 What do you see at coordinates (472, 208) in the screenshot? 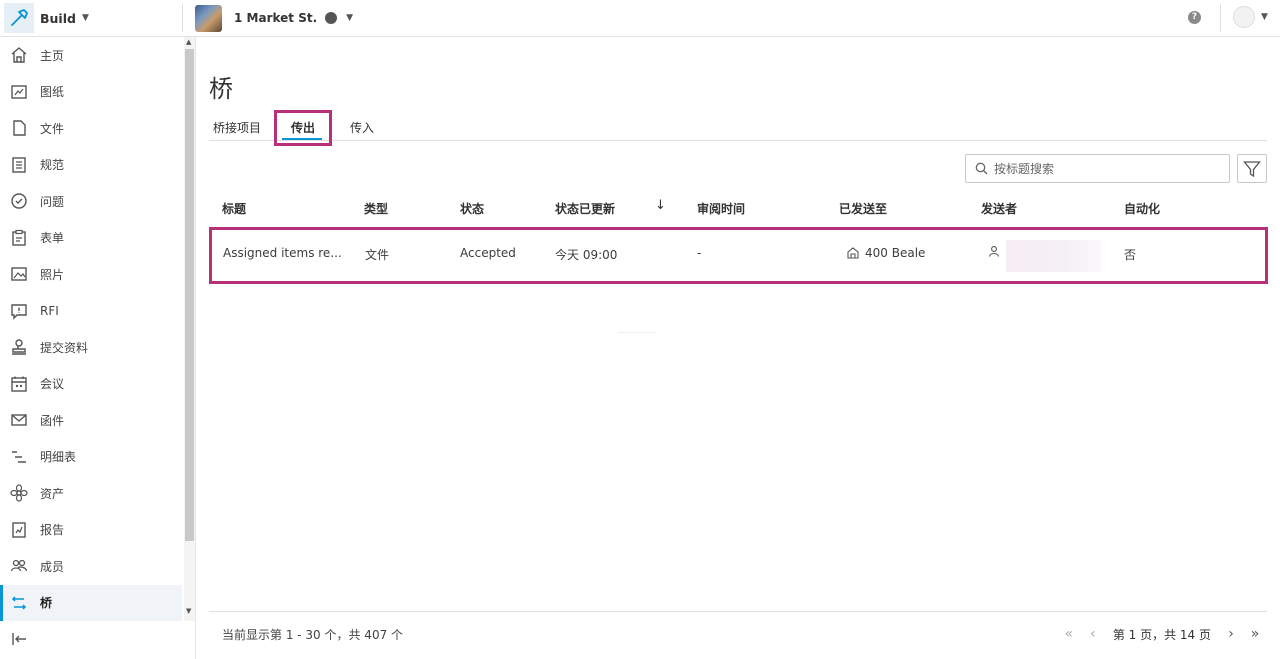
I see `column-header-status: 状态` at bounding box center [472, 208].